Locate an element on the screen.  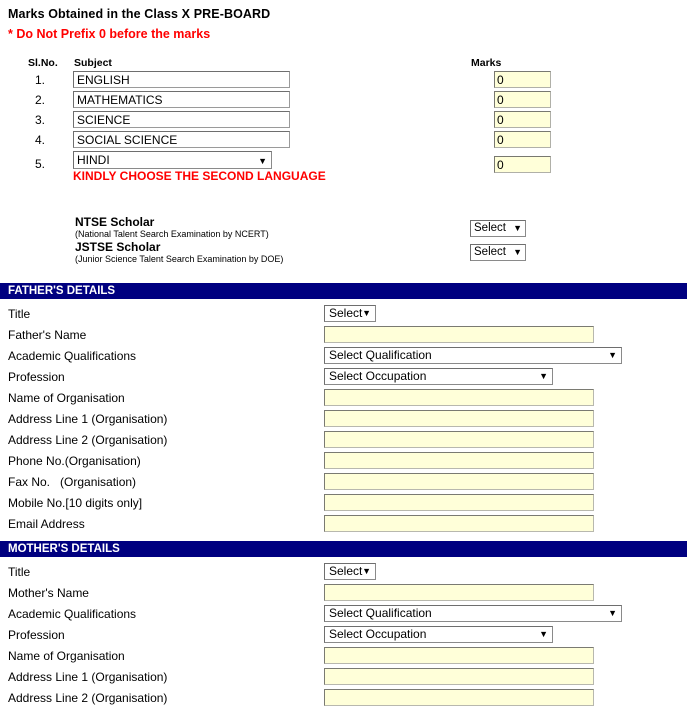
mother-field-select: Select Occupation ▼ is located at coordinates (438, 634).